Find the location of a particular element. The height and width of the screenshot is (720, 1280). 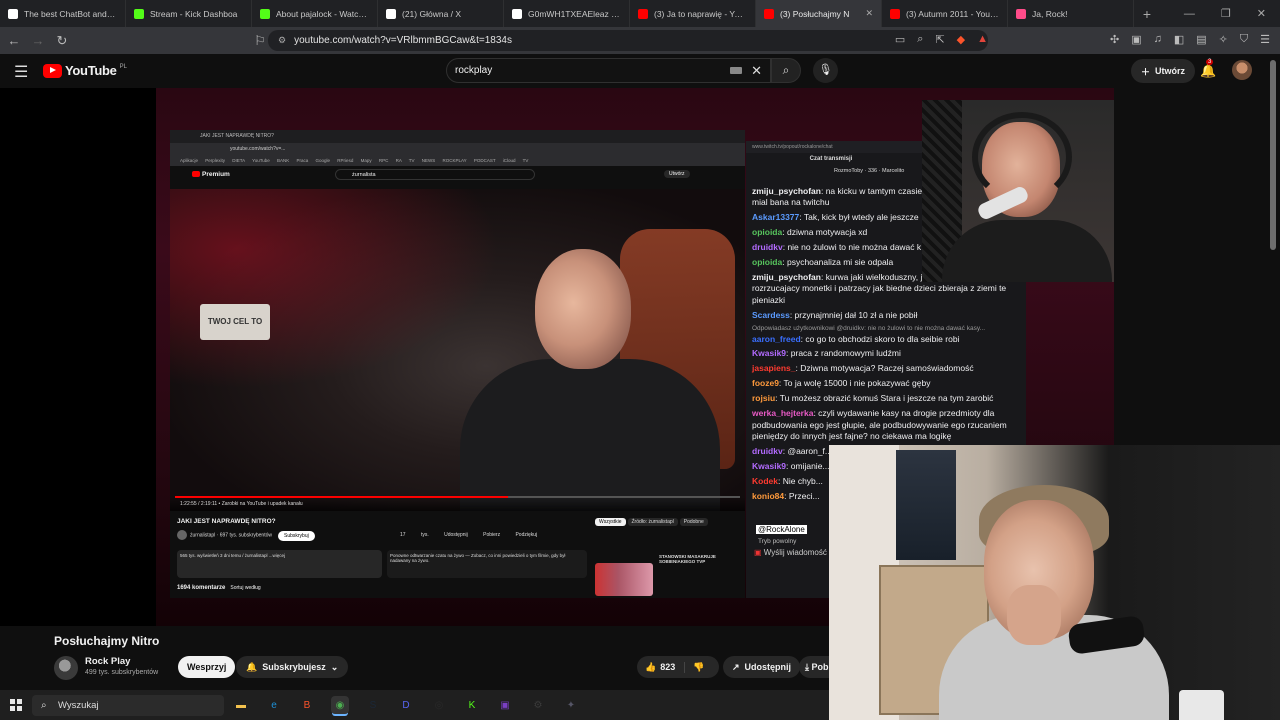

window-controls: — ❐ ✕ is located at coordinates (1232, 13).